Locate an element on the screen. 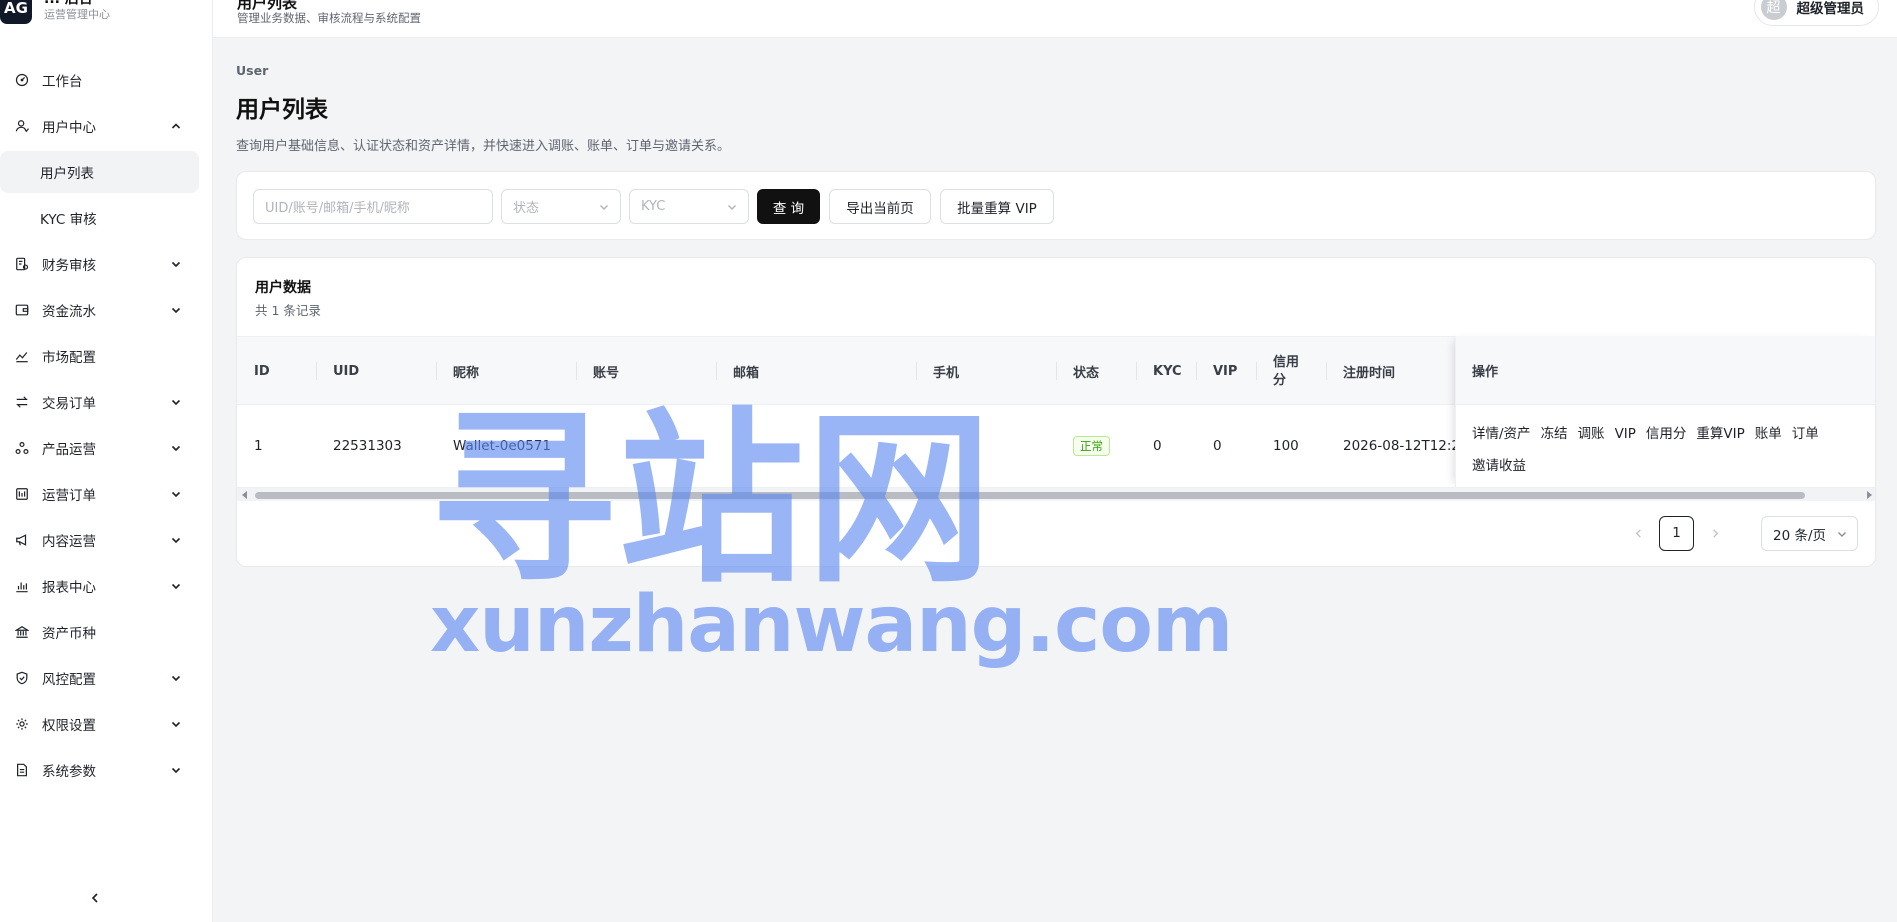  recalc-vip-button: 批量重算 VIP is located at coordinates (997, 206).